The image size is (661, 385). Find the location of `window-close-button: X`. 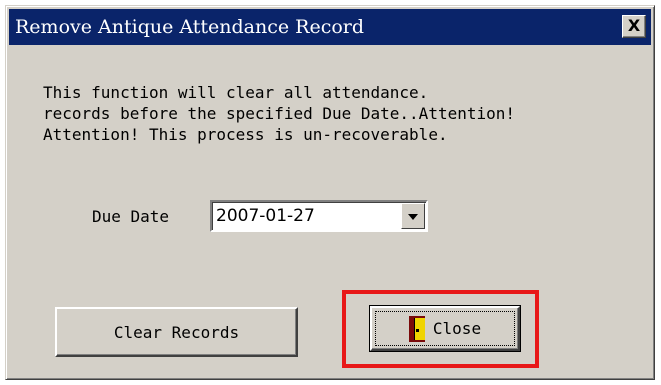

window-close-button: X is located at coordinates (634, 26).